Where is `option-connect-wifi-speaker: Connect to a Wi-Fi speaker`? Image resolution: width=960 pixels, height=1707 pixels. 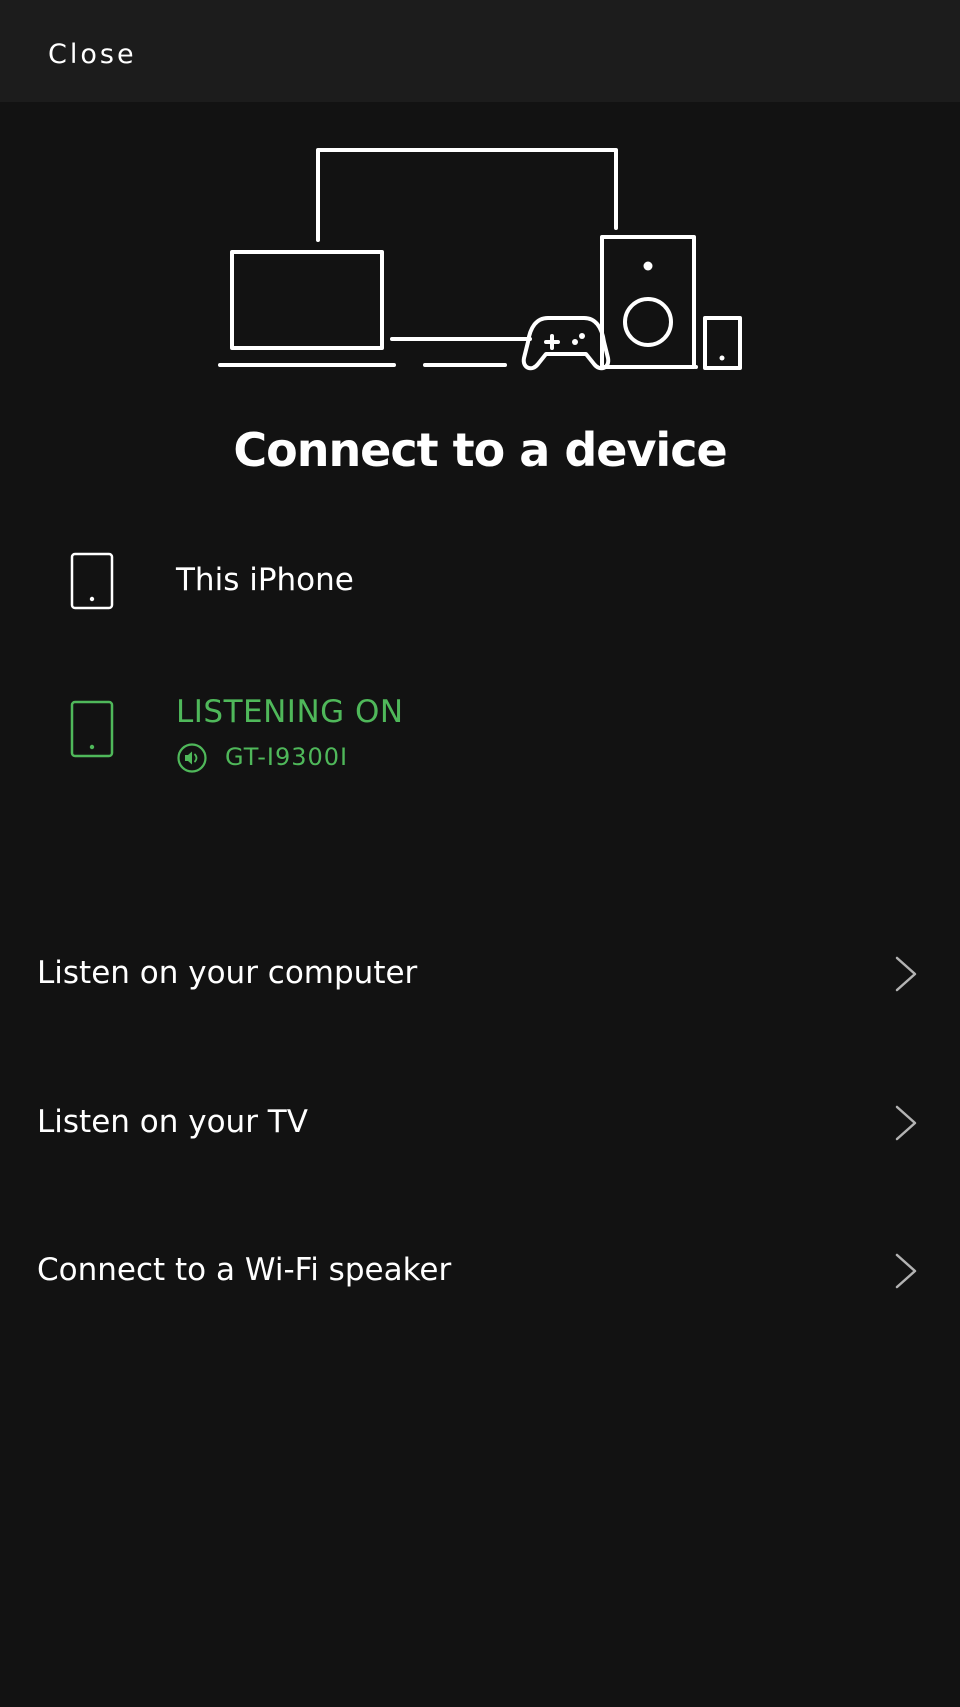 option-connect-wifi-speaker: Connect to a Wi-Fi speaker is located at coordinates (480, 1270).